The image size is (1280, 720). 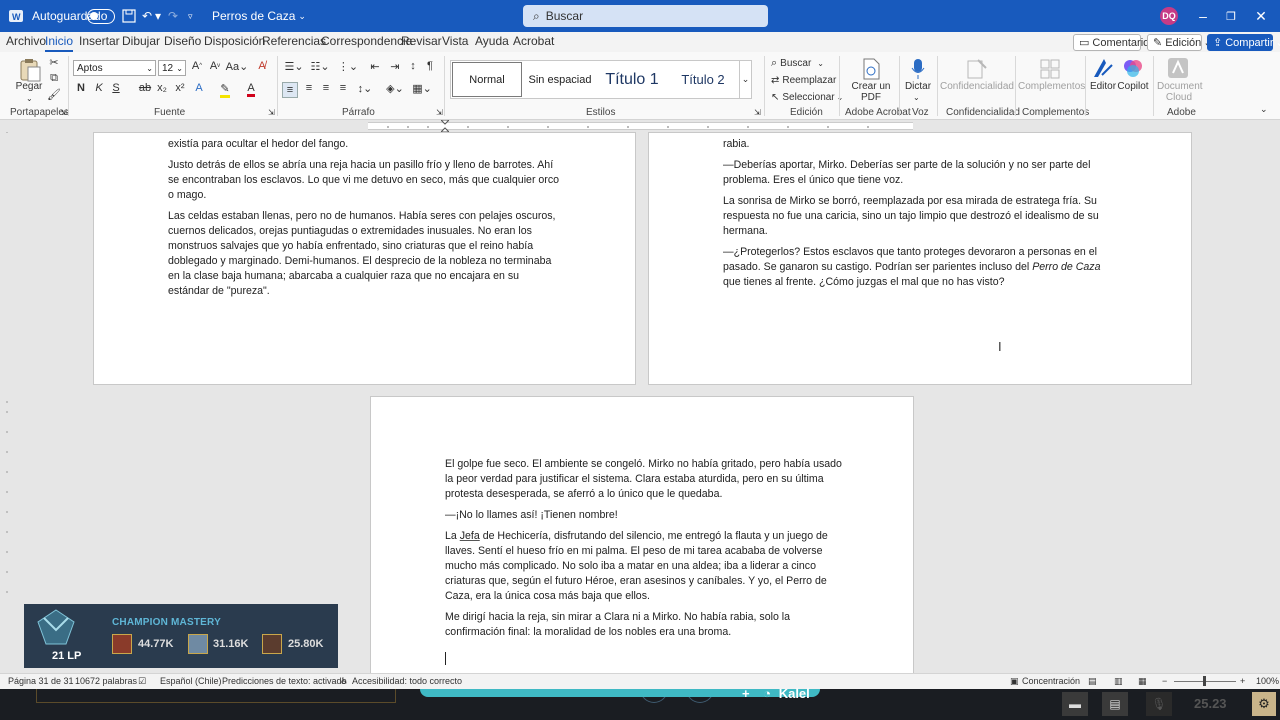 What do you see at coordinates (54, 62) in the screenshot?
I see `cut-icon: ✂` at bounding box center [54, 62].